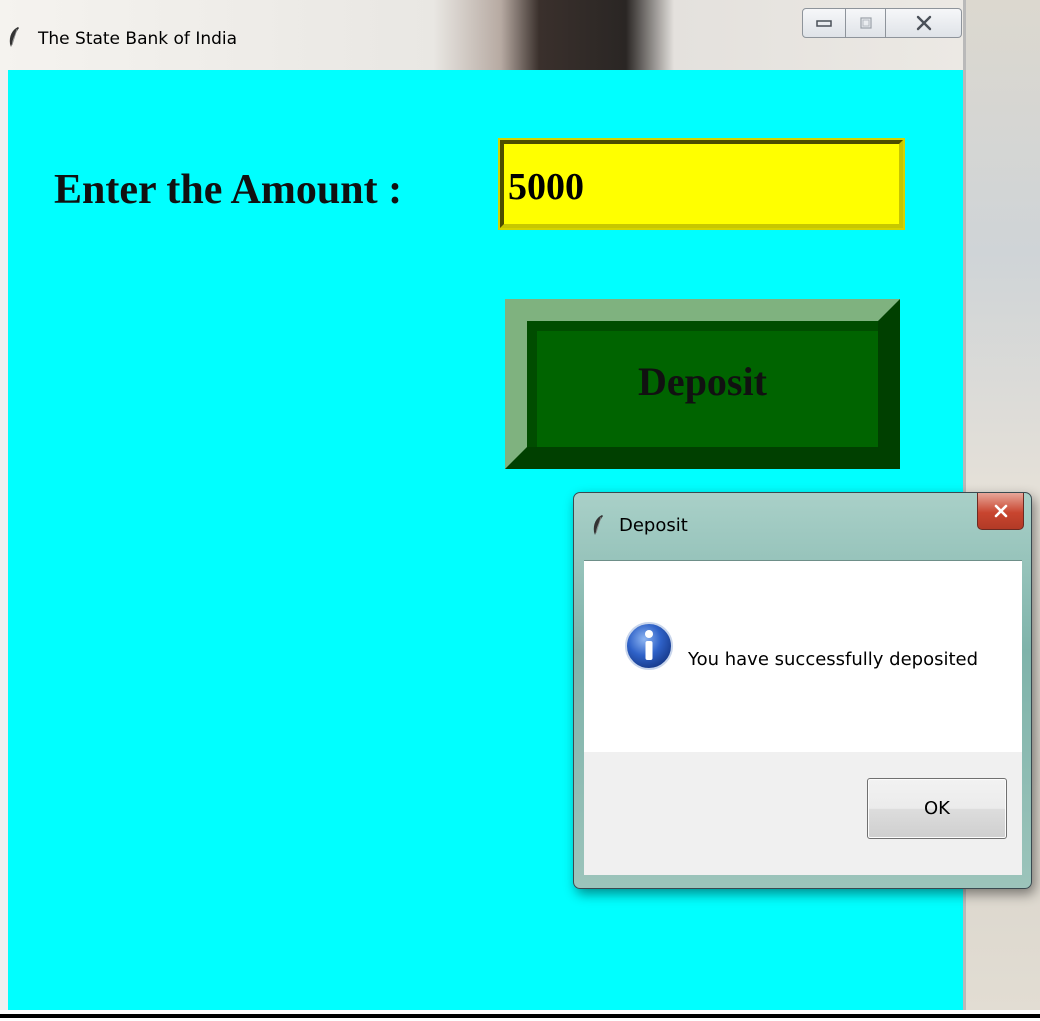  Describe the element at coordinates (701, 184) in the screenshot. I see `amount-input` at that location.